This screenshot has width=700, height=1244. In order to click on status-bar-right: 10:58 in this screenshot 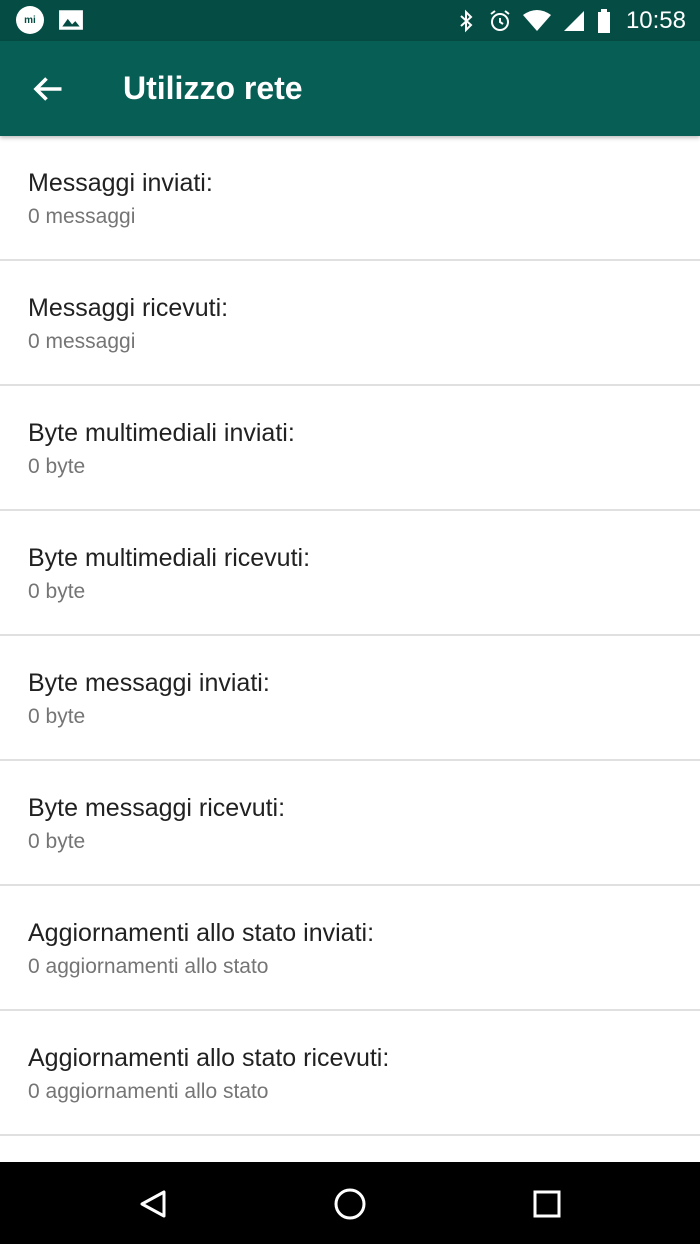, I will do `click(570, 21)`.